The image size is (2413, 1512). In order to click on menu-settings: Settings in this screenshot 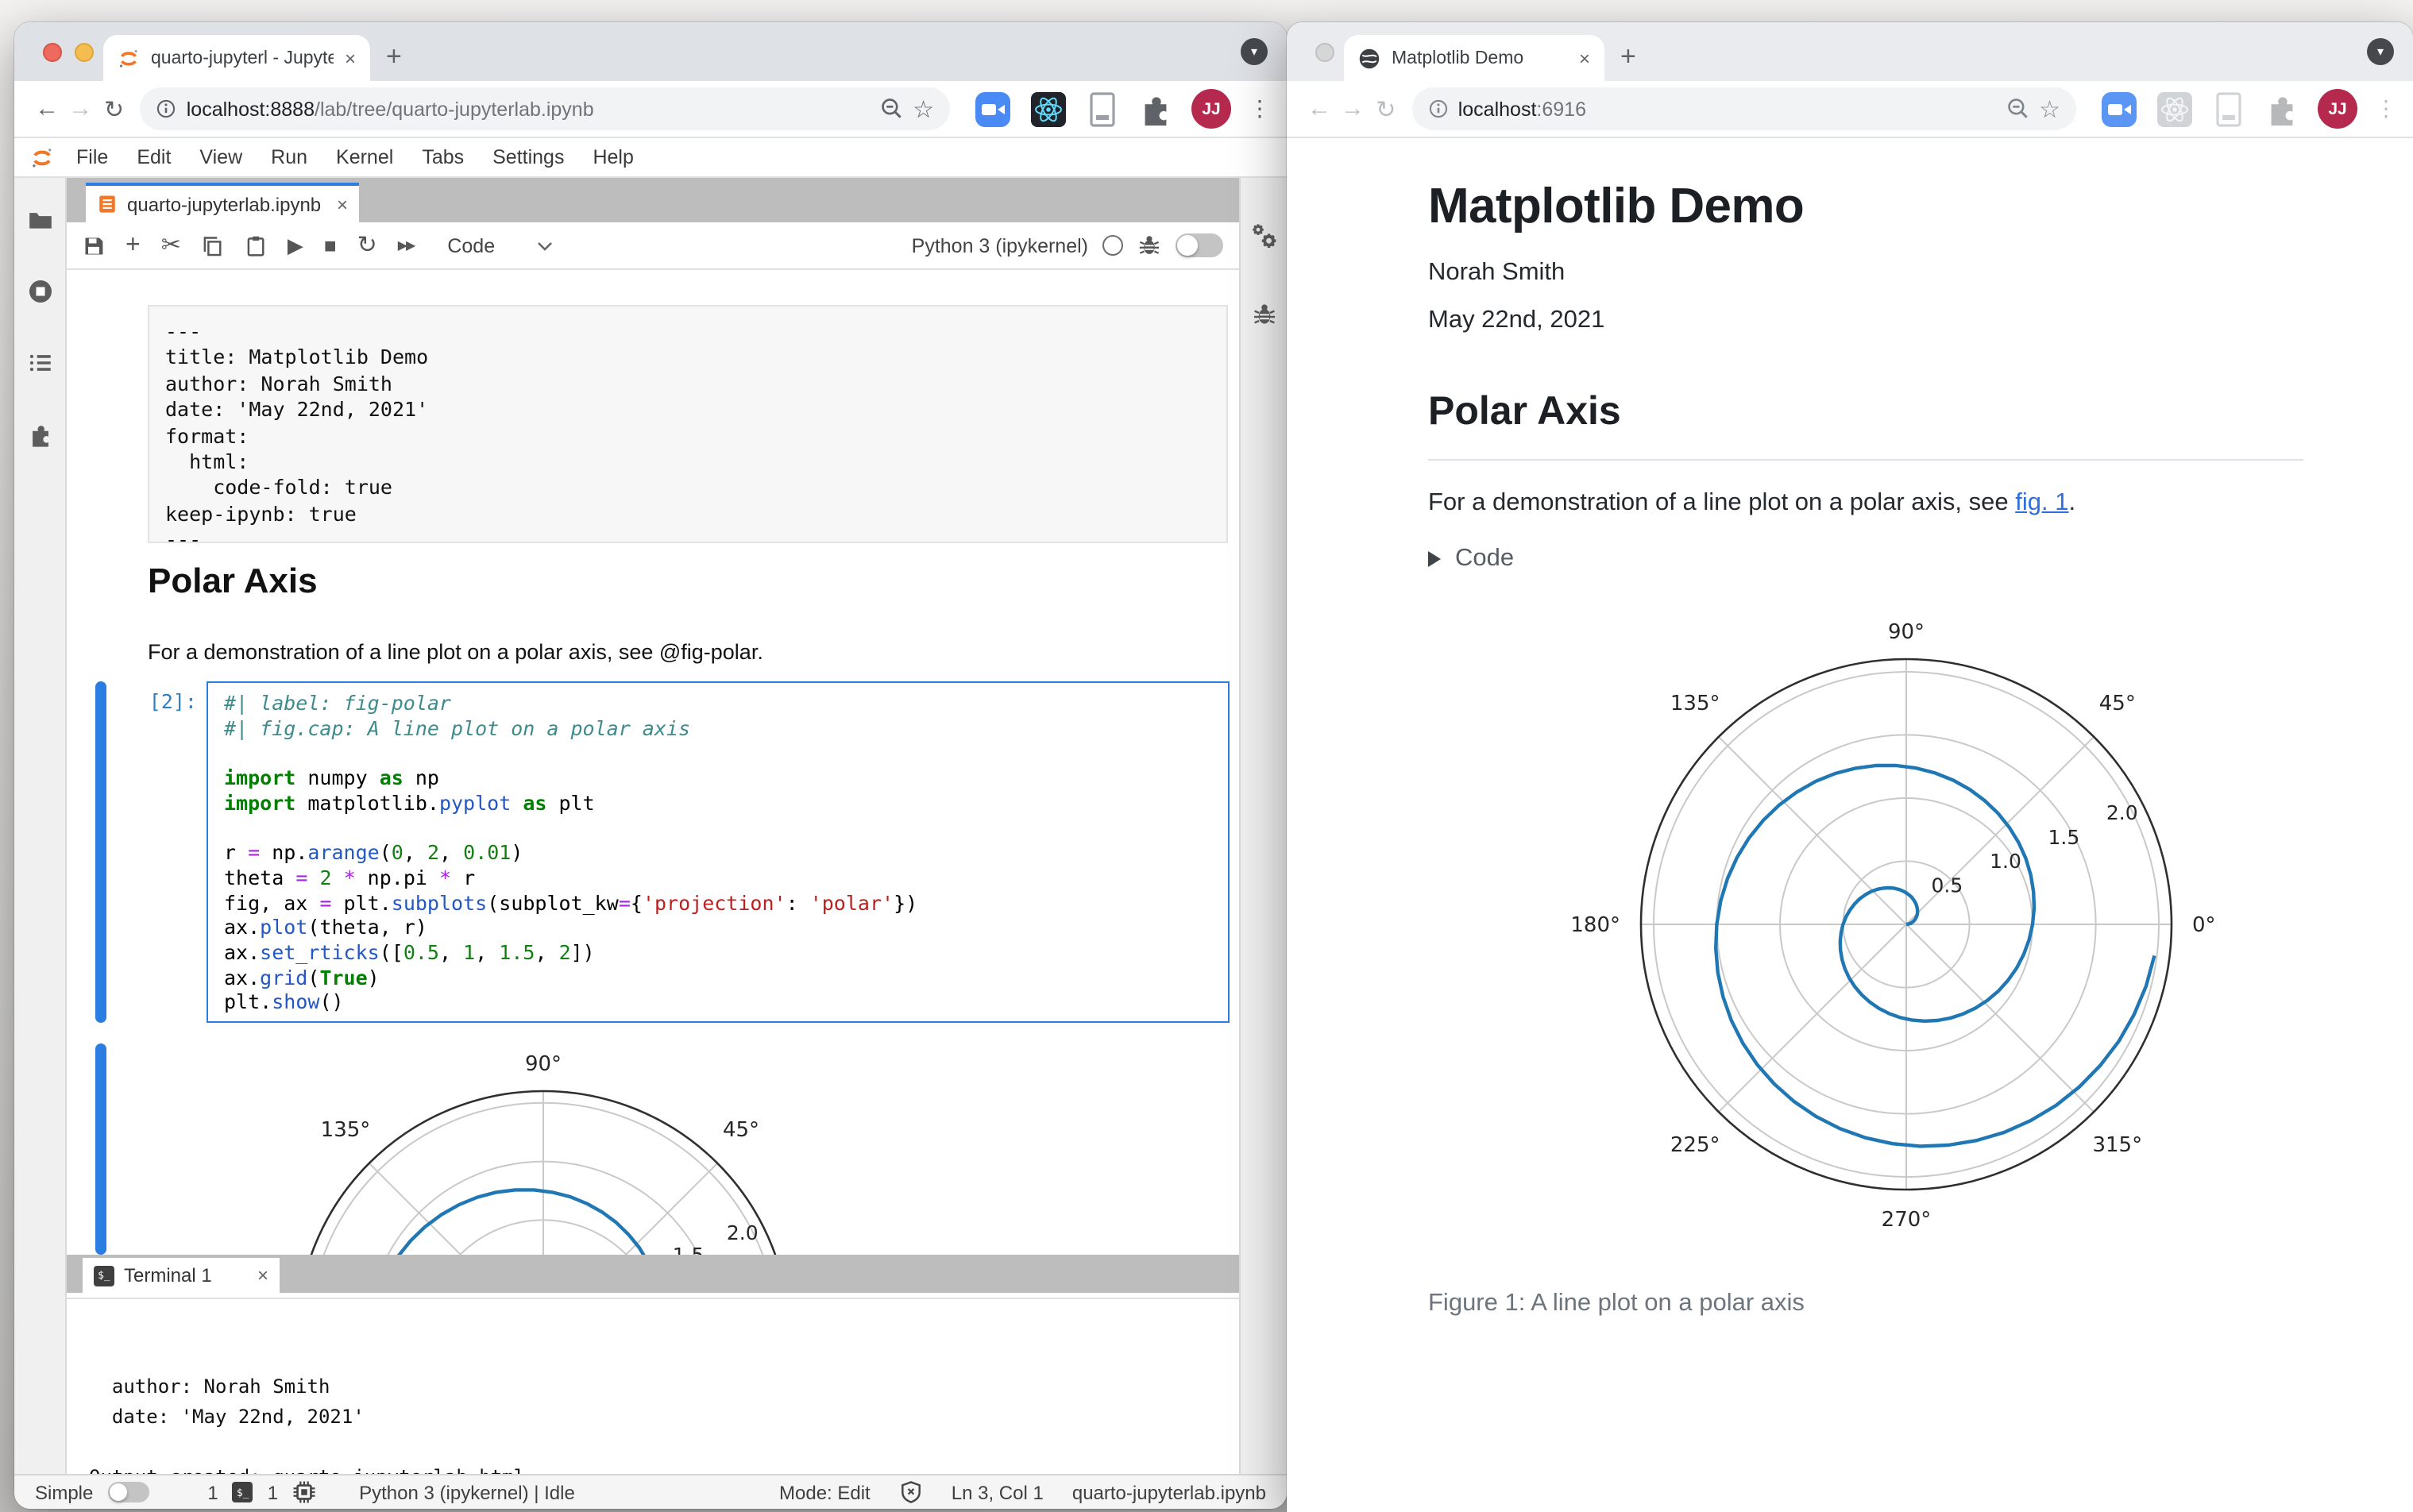, I will do `click(528, 157)`.